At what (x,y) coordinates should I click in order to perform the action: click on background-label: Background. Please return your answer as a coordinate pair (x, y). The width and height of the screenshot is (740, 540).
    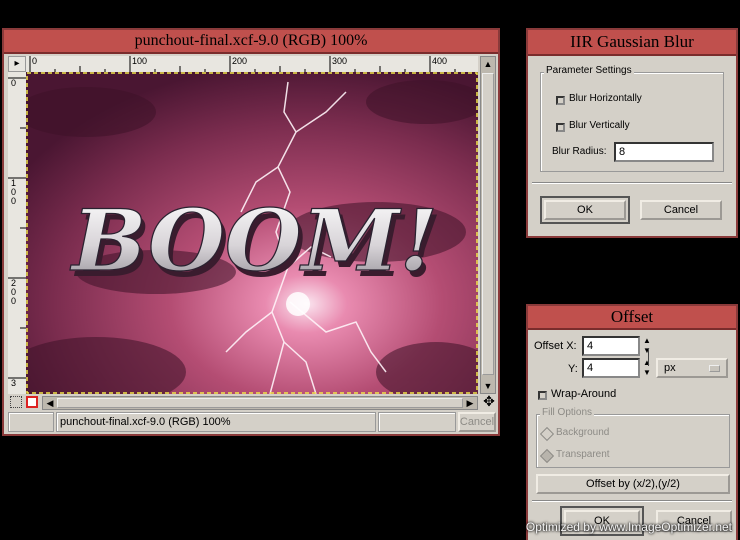
    Looking at the image, I should click on (582, 432).